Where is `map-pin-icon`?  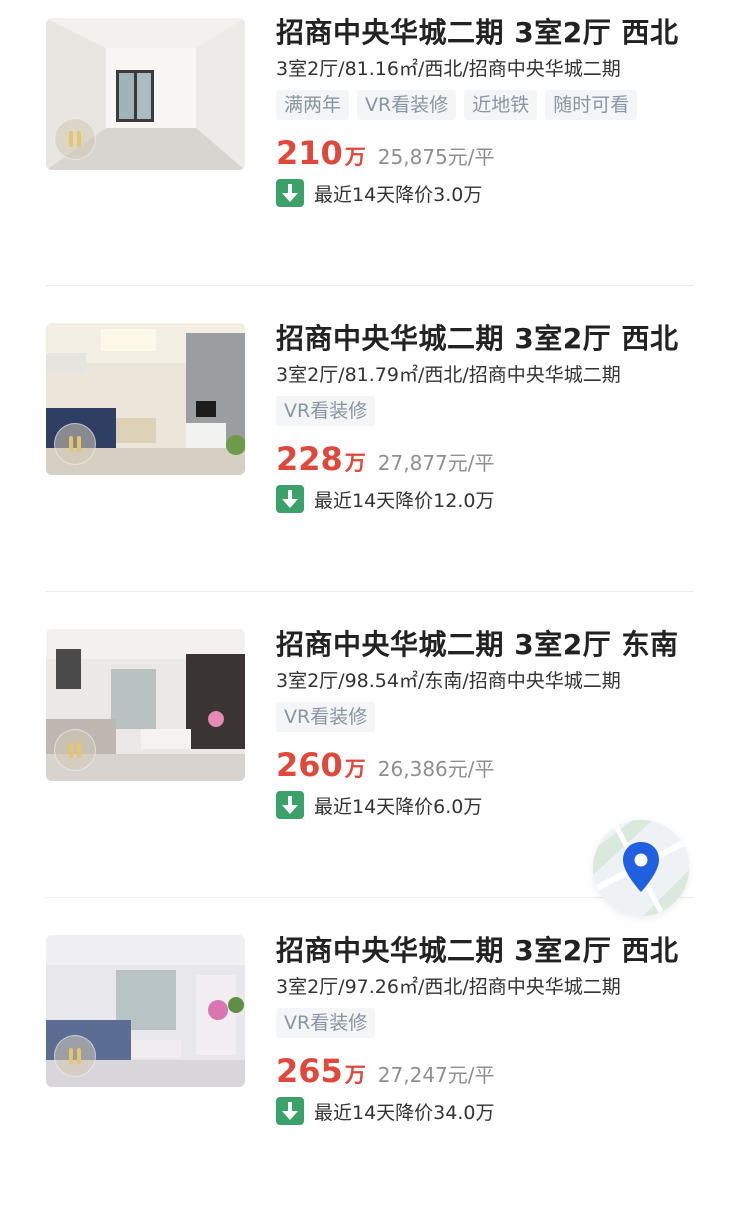
map-pin-icon is located at coordinates (641, 868).